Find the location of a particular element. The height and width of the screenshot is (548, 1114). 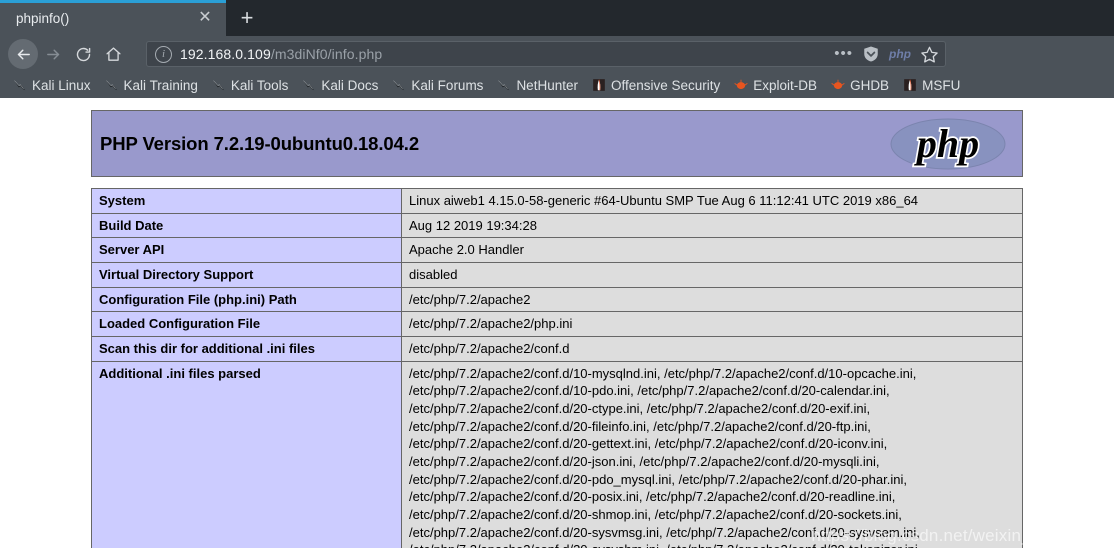

bookmark-star-icon is located at coordinates (929, 54).